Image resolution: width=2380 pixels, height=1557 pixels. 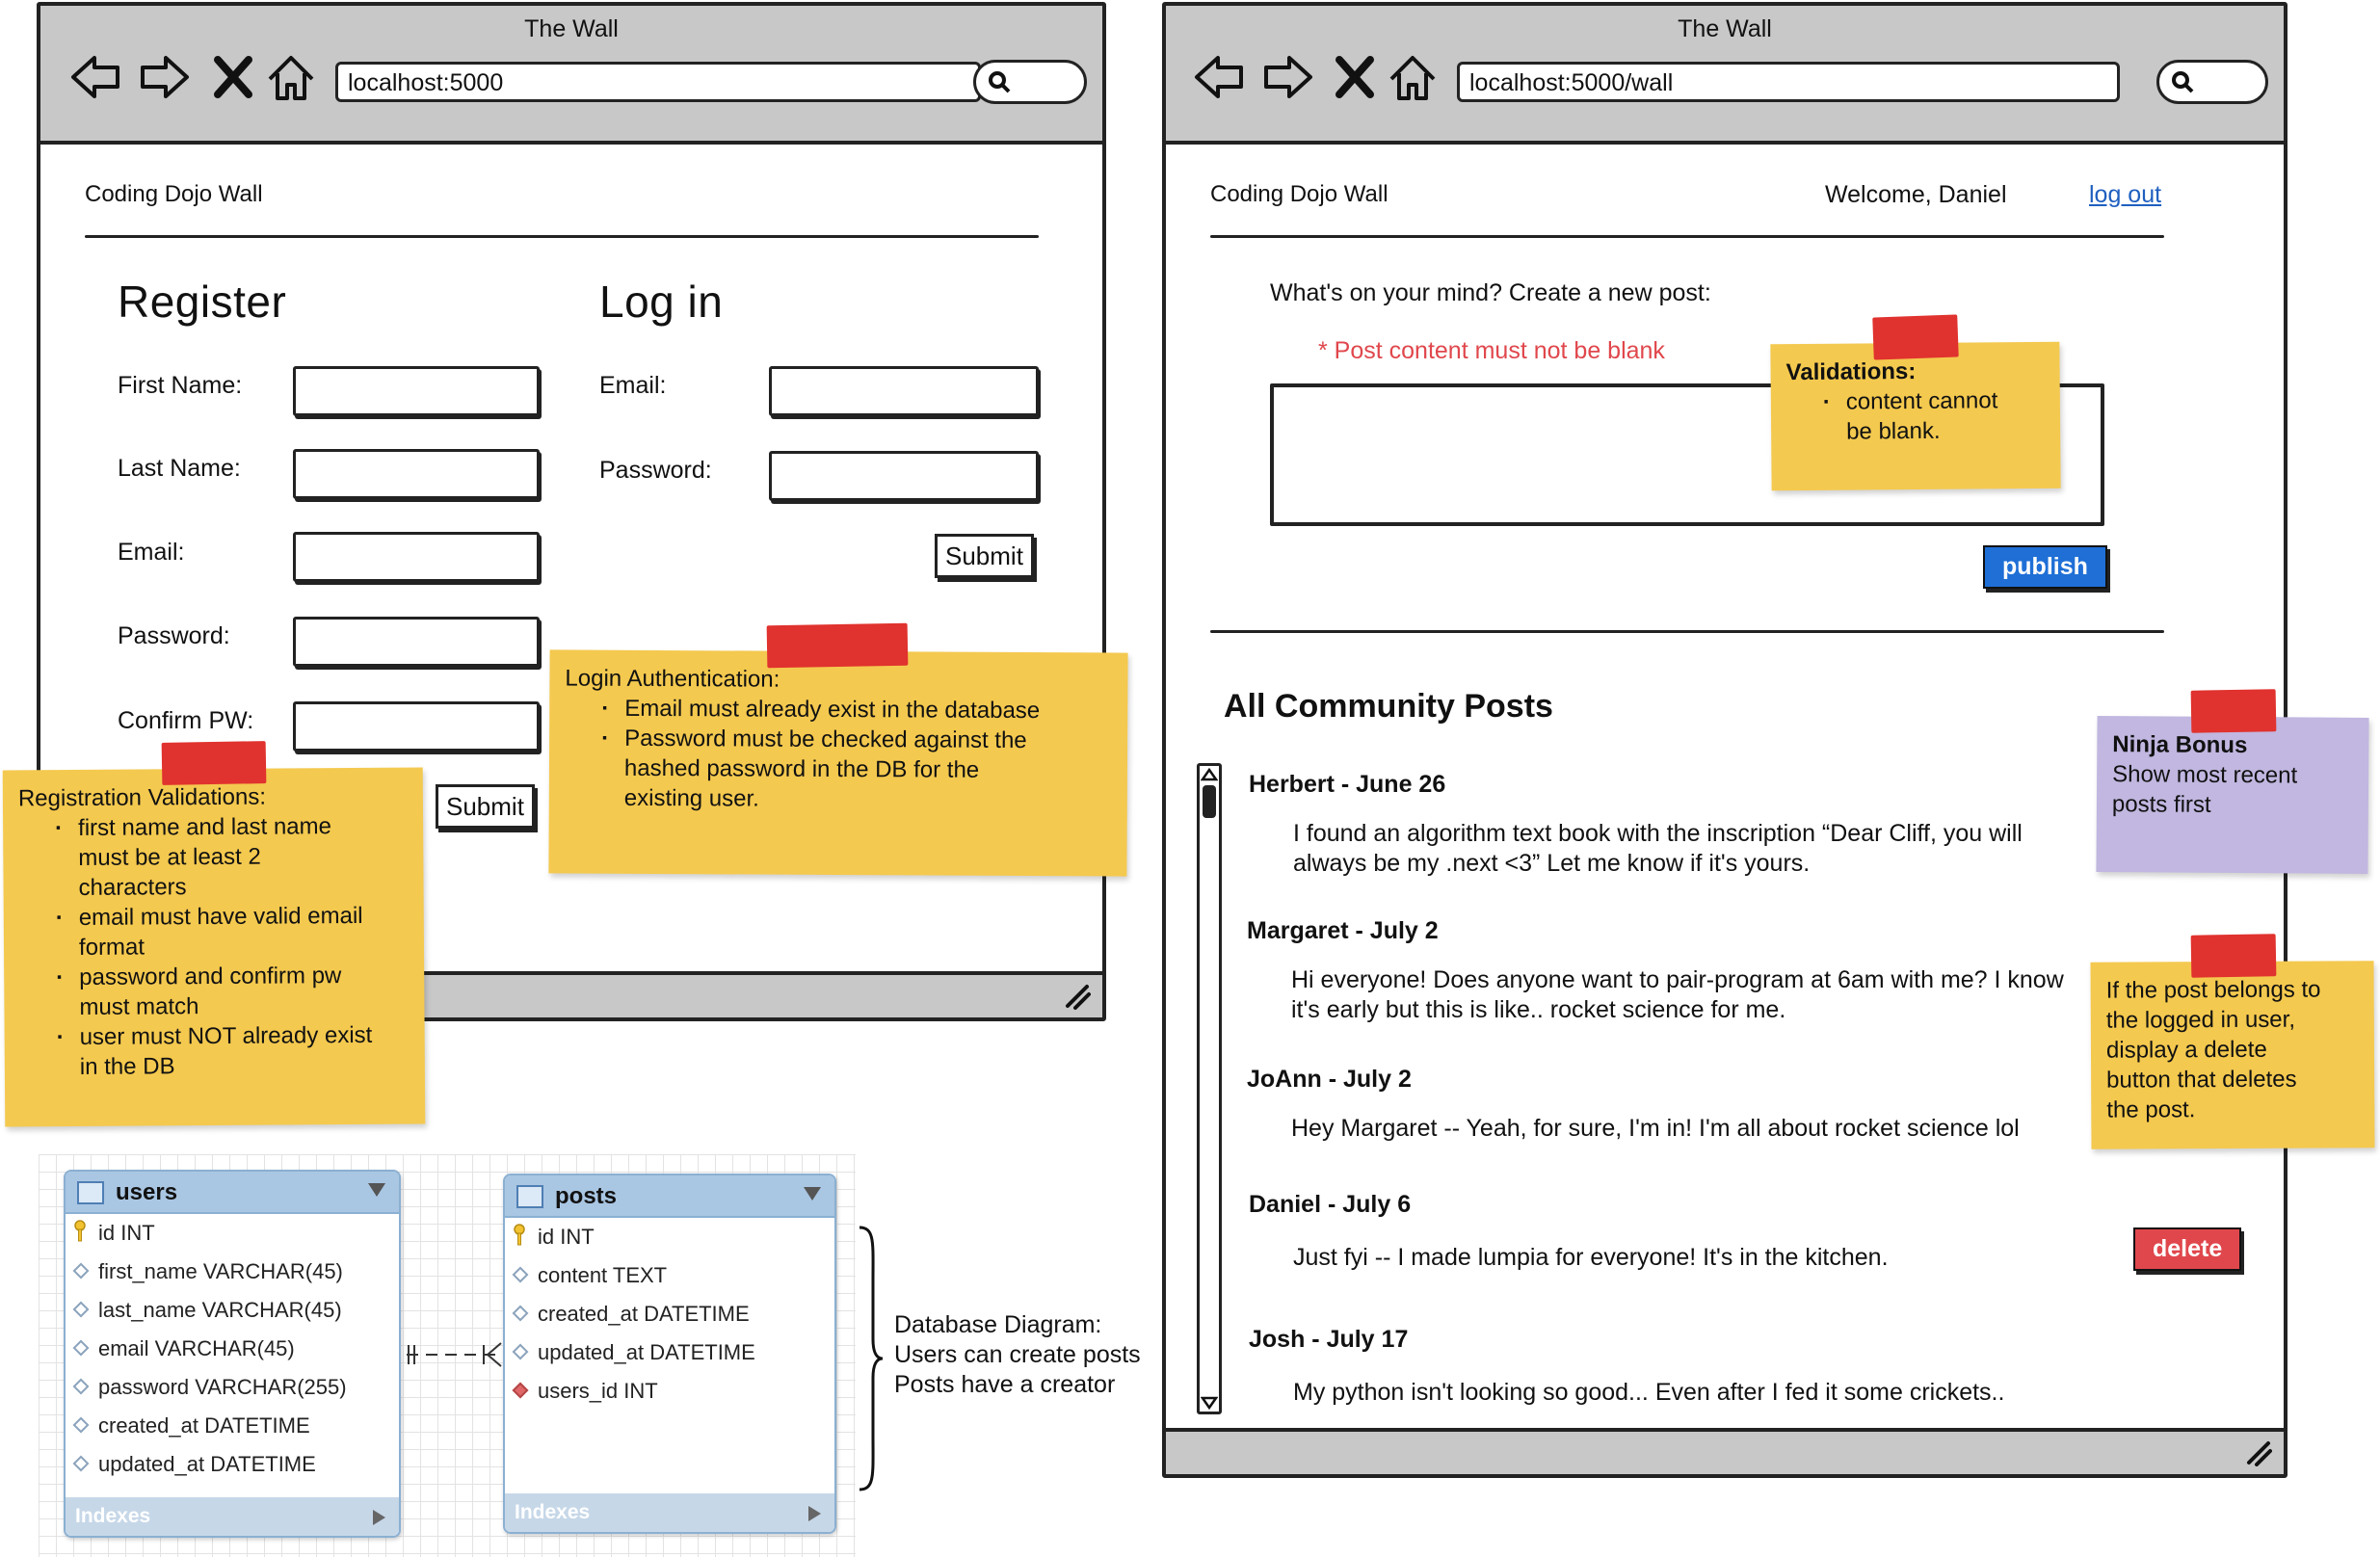 What do you see at coordinates (205, 827) in the screenshot?
I see `note-line: first name and last name` at bounding box center [205, 827].